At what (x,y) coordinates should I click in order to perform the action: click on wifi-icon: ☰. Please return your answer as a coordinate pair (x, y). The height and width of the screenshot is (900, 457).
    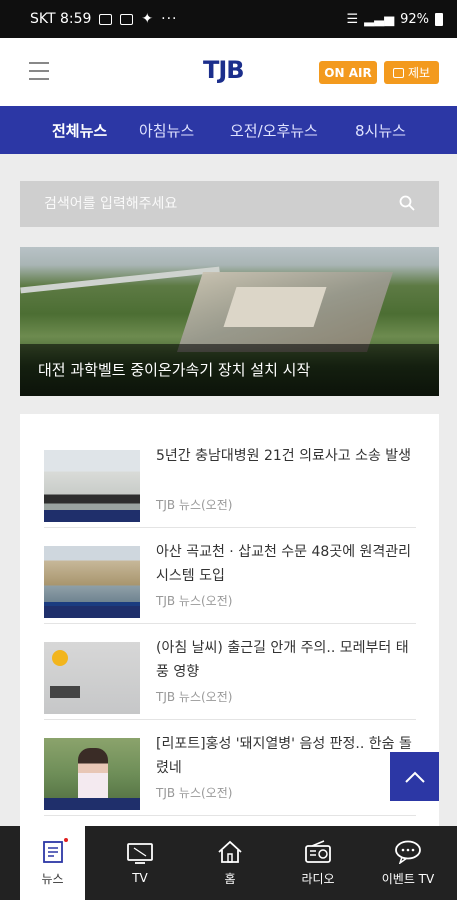
    Looking at the image, I should click on (352, 19).